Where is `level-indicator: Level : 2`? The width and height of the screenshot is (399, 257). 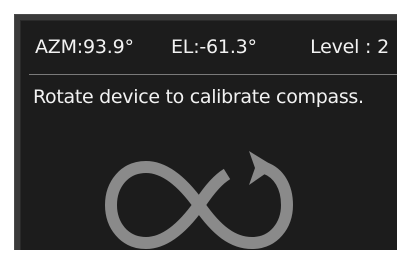 level-indicator: Level : 2 is located at coordinates (349, 47).